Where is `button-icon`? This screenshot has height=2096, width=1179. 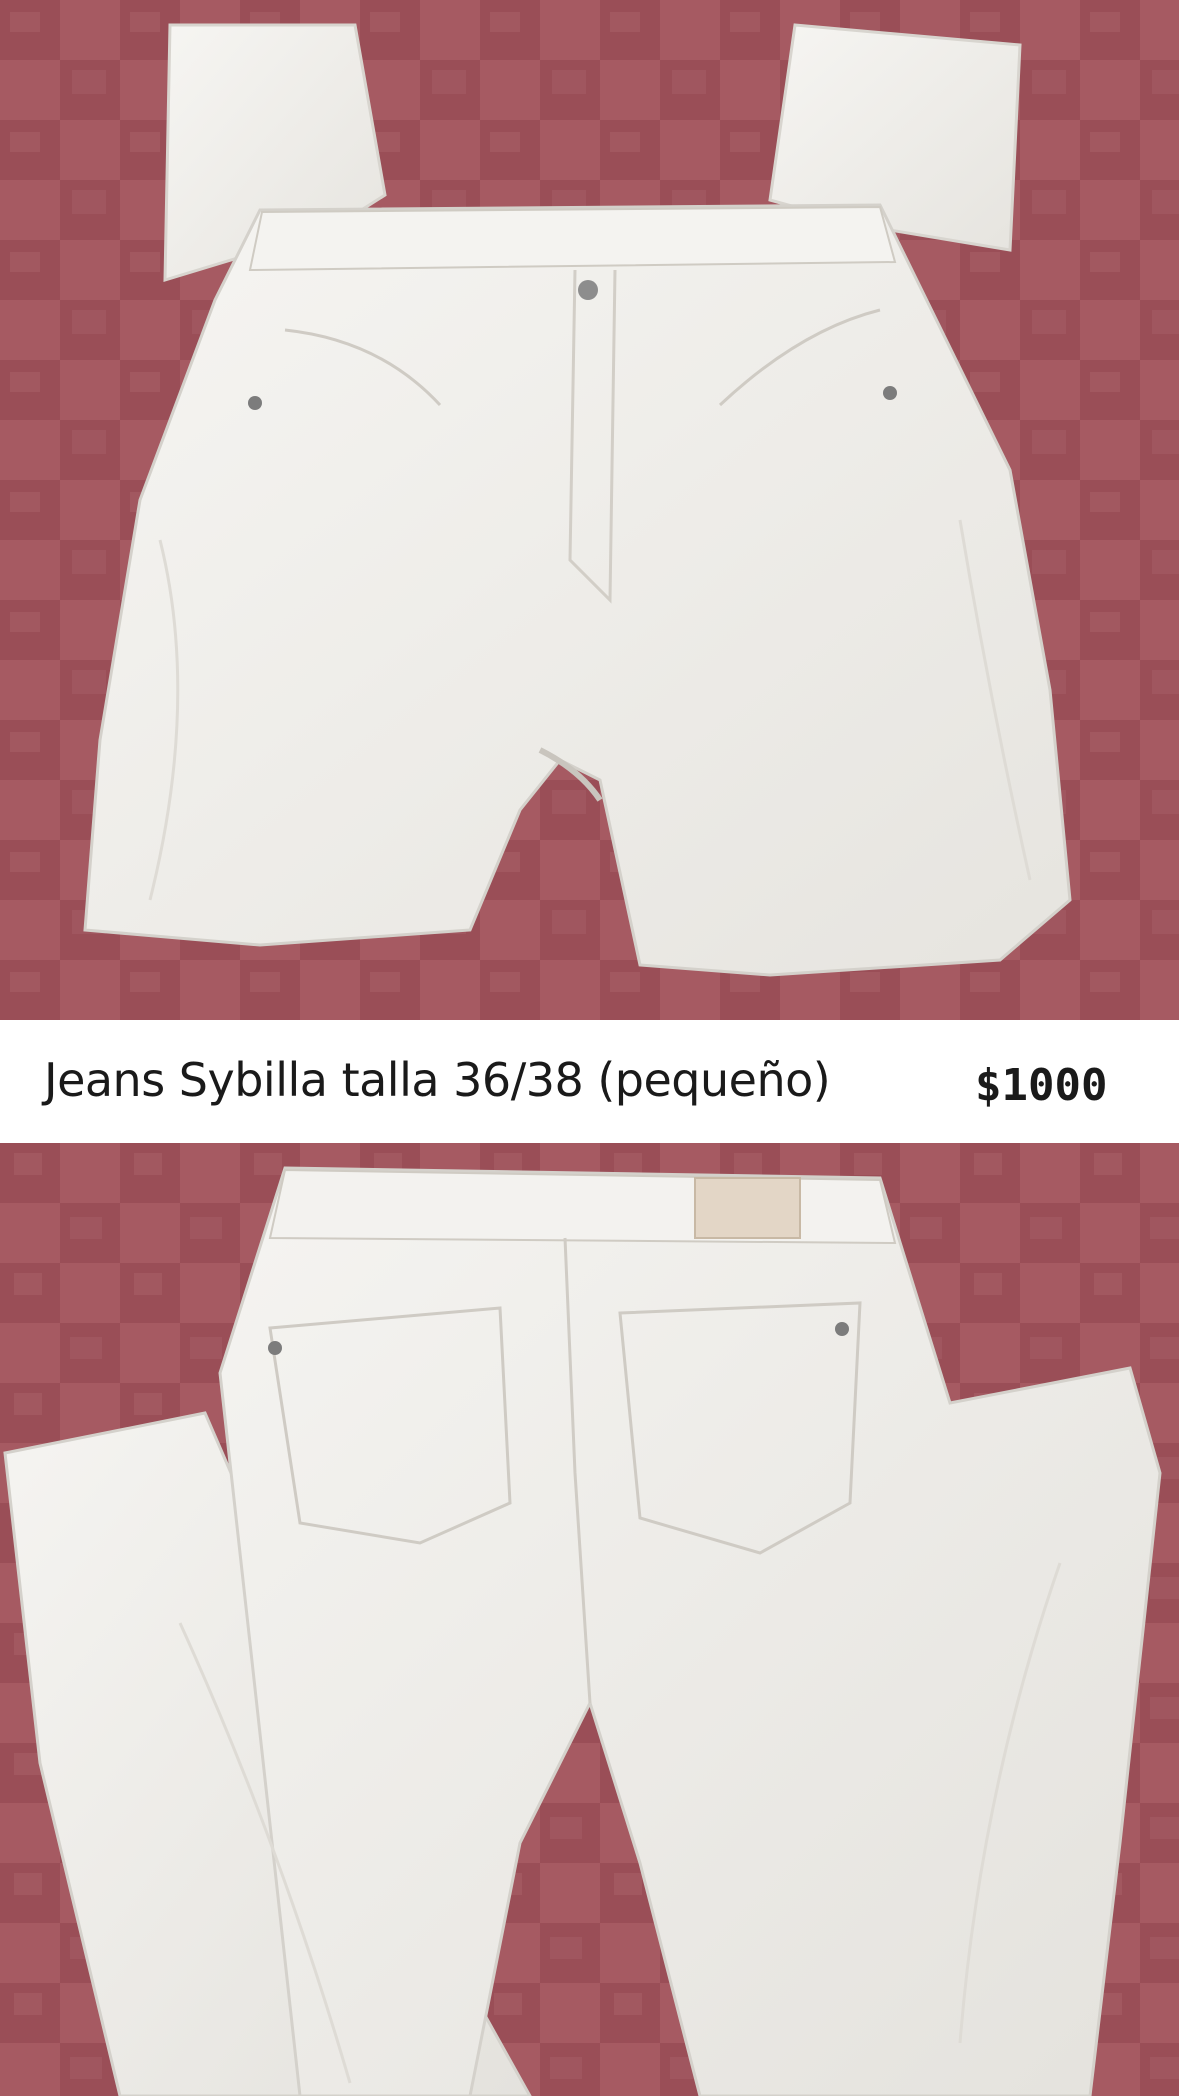 button-icon is located at coordinates (588, 290).